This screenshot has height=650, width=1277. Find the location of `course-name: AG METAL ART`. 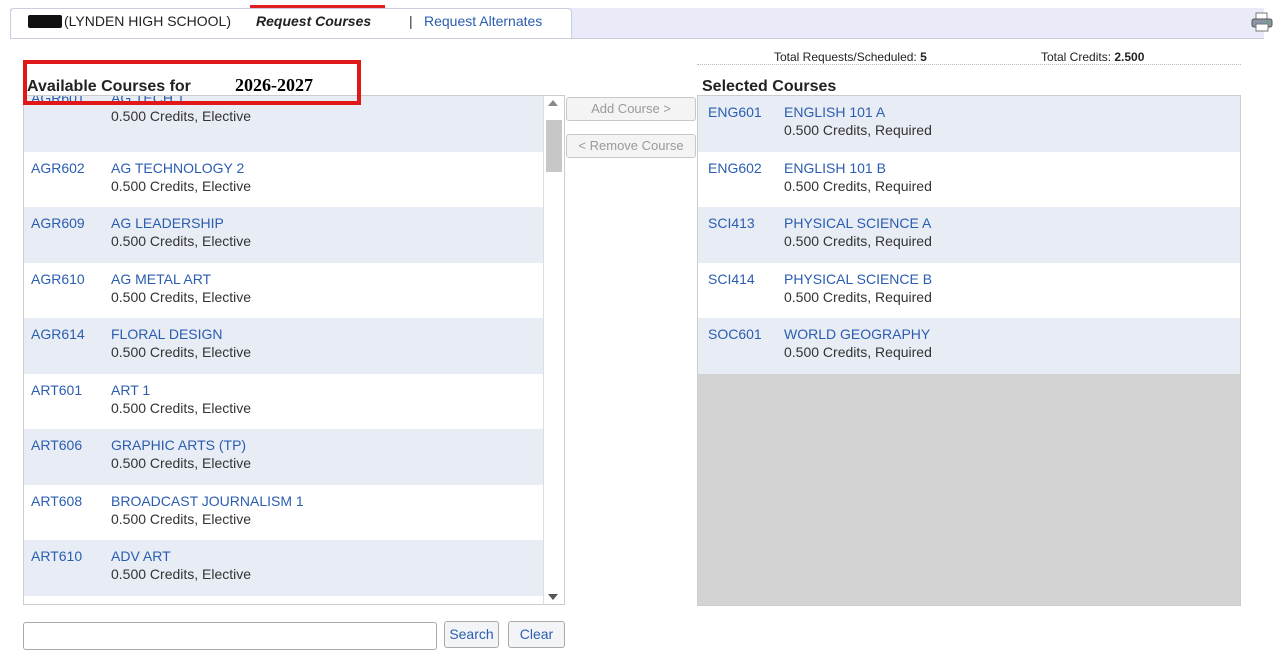

course-name: AG METAL ART is located at coordinates (161, 279).